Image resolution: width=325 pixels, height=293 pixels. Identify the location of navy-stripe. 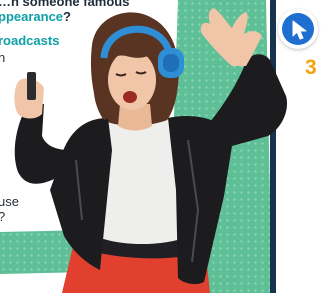
(273, 146).